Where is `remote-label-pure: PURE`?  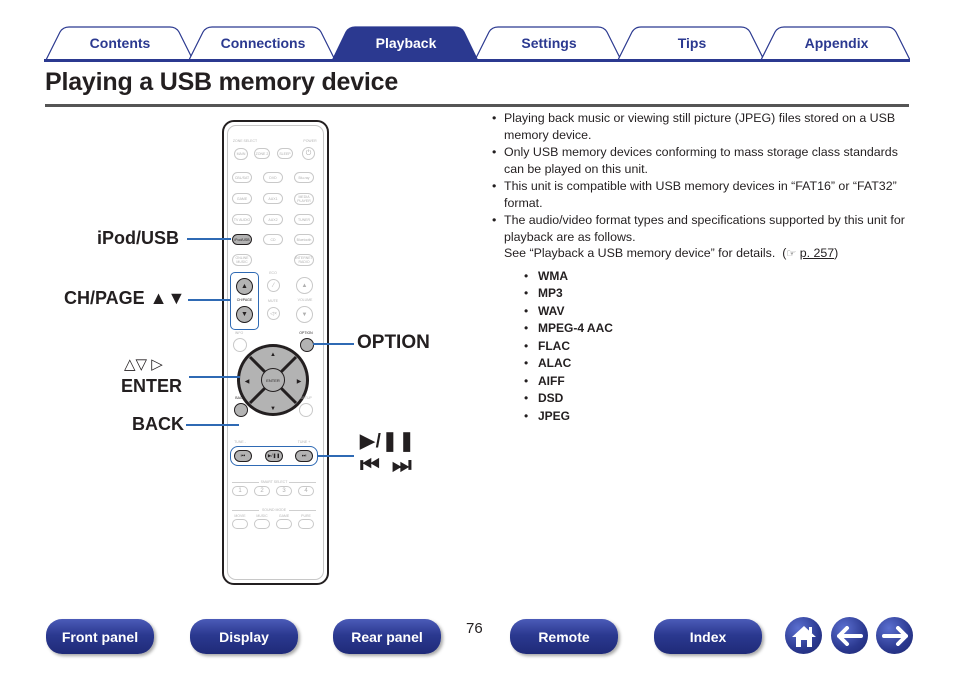
remote-label-pure: PURE is located at coordinates (306, 516).